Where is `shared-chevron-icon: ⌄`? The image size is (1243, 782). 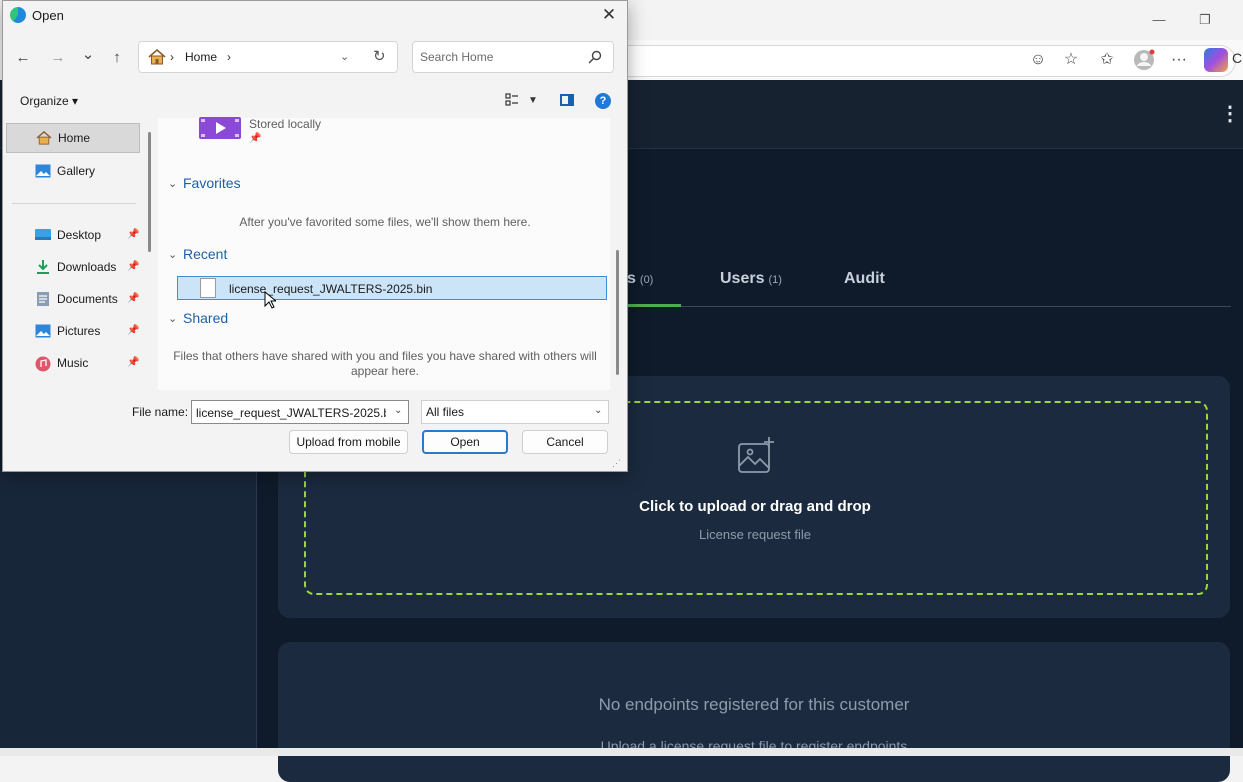
shared-chevron-icon: ⌄ is located at coordinates (172, 318).